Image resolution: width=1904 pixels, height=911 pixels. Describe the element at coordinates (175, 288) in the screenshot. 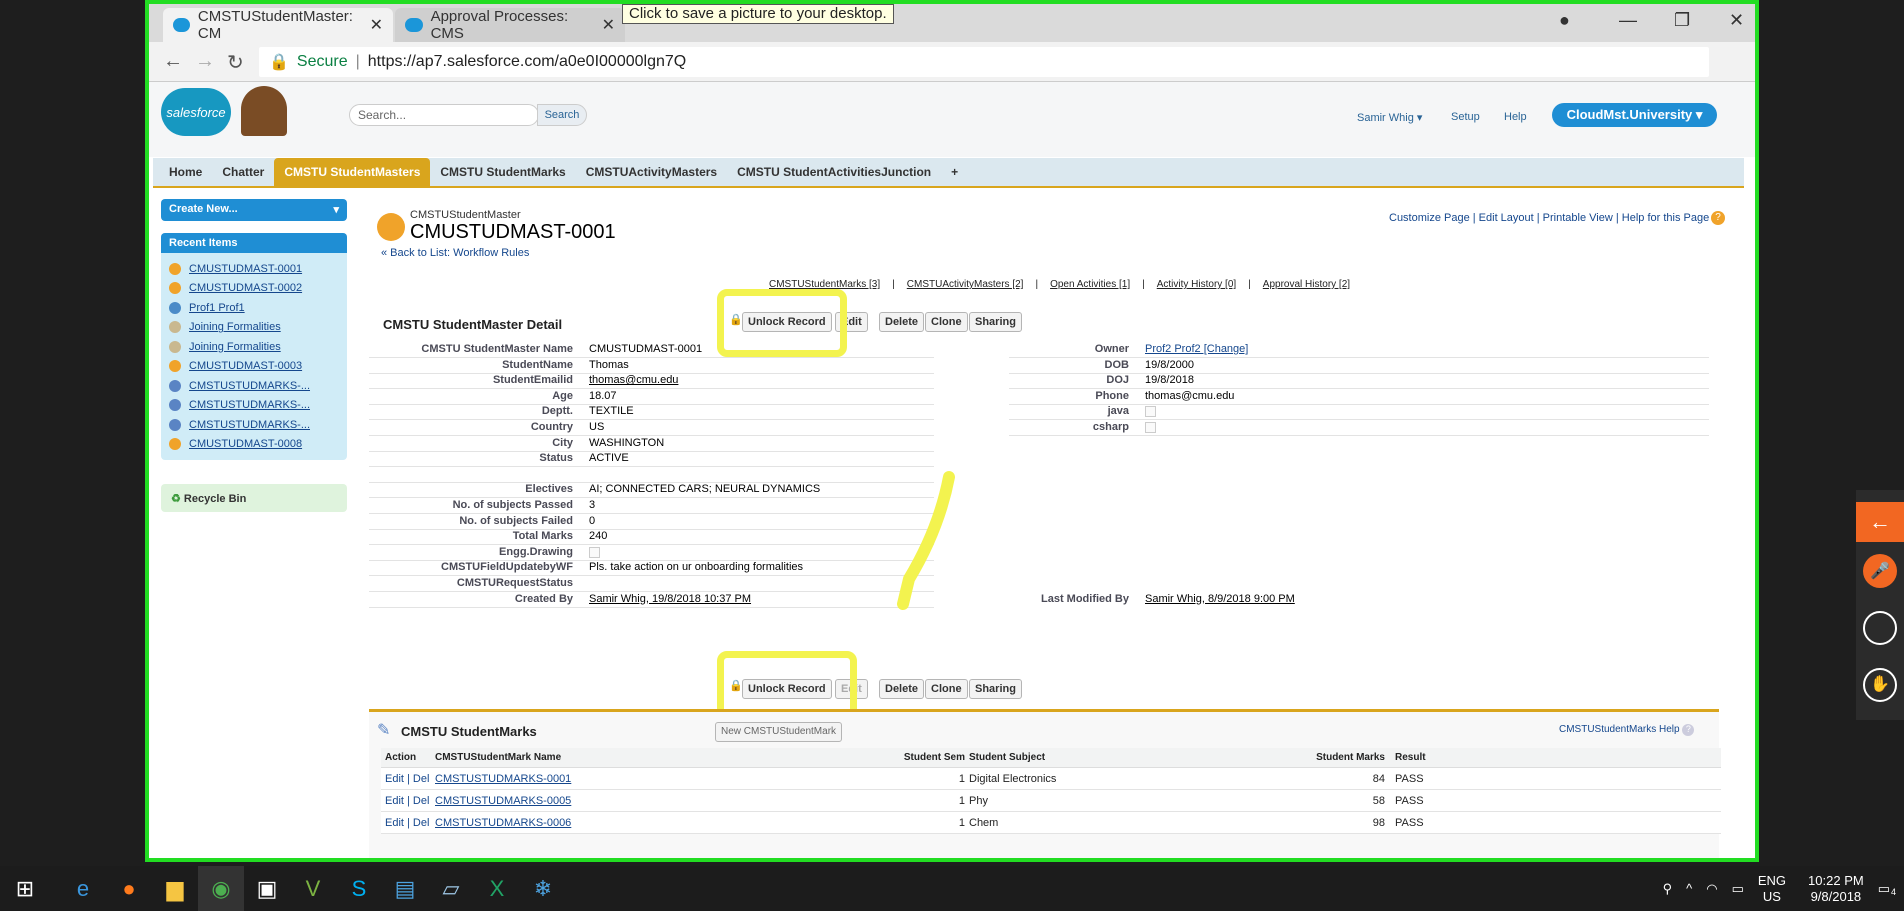

I see `record-icon` at that location.